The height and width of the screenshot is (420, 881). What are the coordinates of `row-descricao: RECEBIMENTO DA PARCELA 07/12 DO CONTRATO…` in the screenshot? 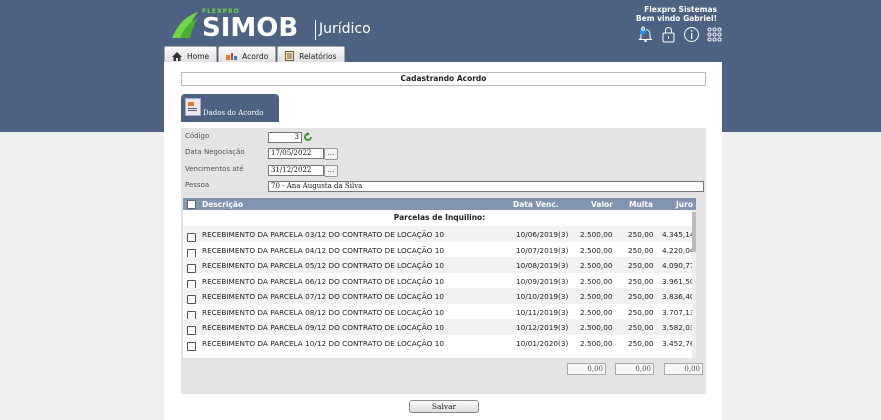 It's located at (323, 296).